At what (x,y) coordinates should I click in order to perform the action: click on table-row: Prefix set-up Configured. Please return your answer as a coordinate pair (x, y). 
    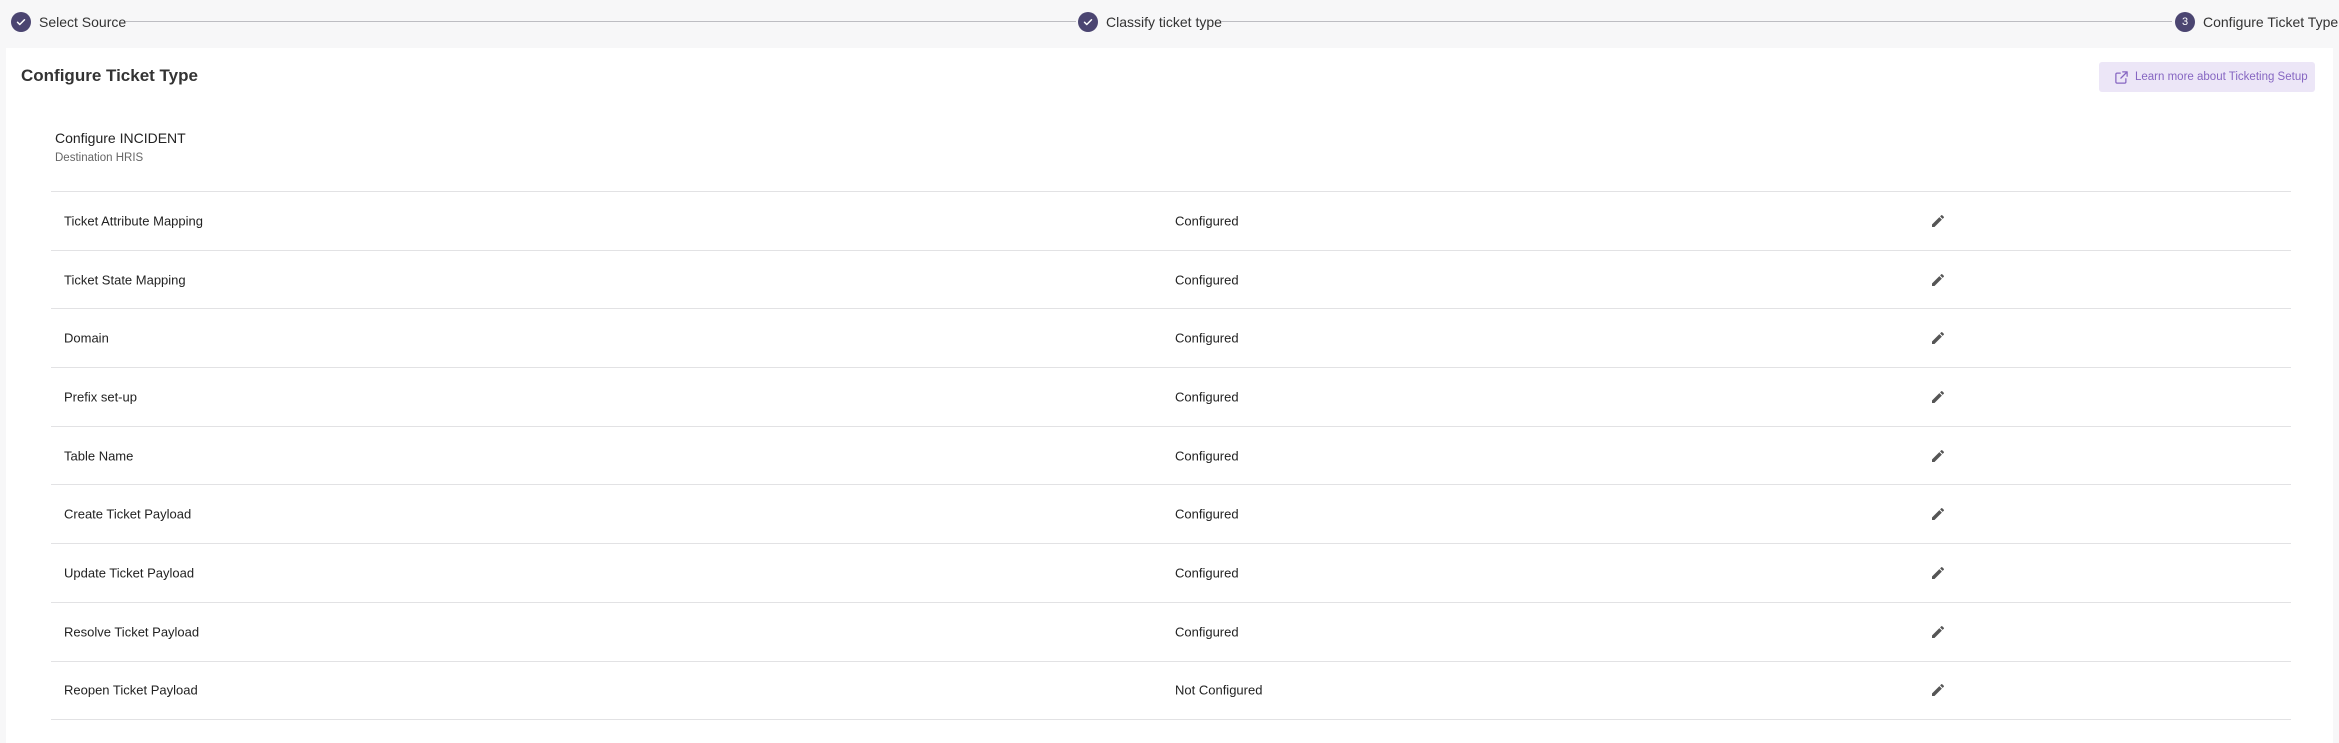
    Looking at the image, I should click on (1171, 397).